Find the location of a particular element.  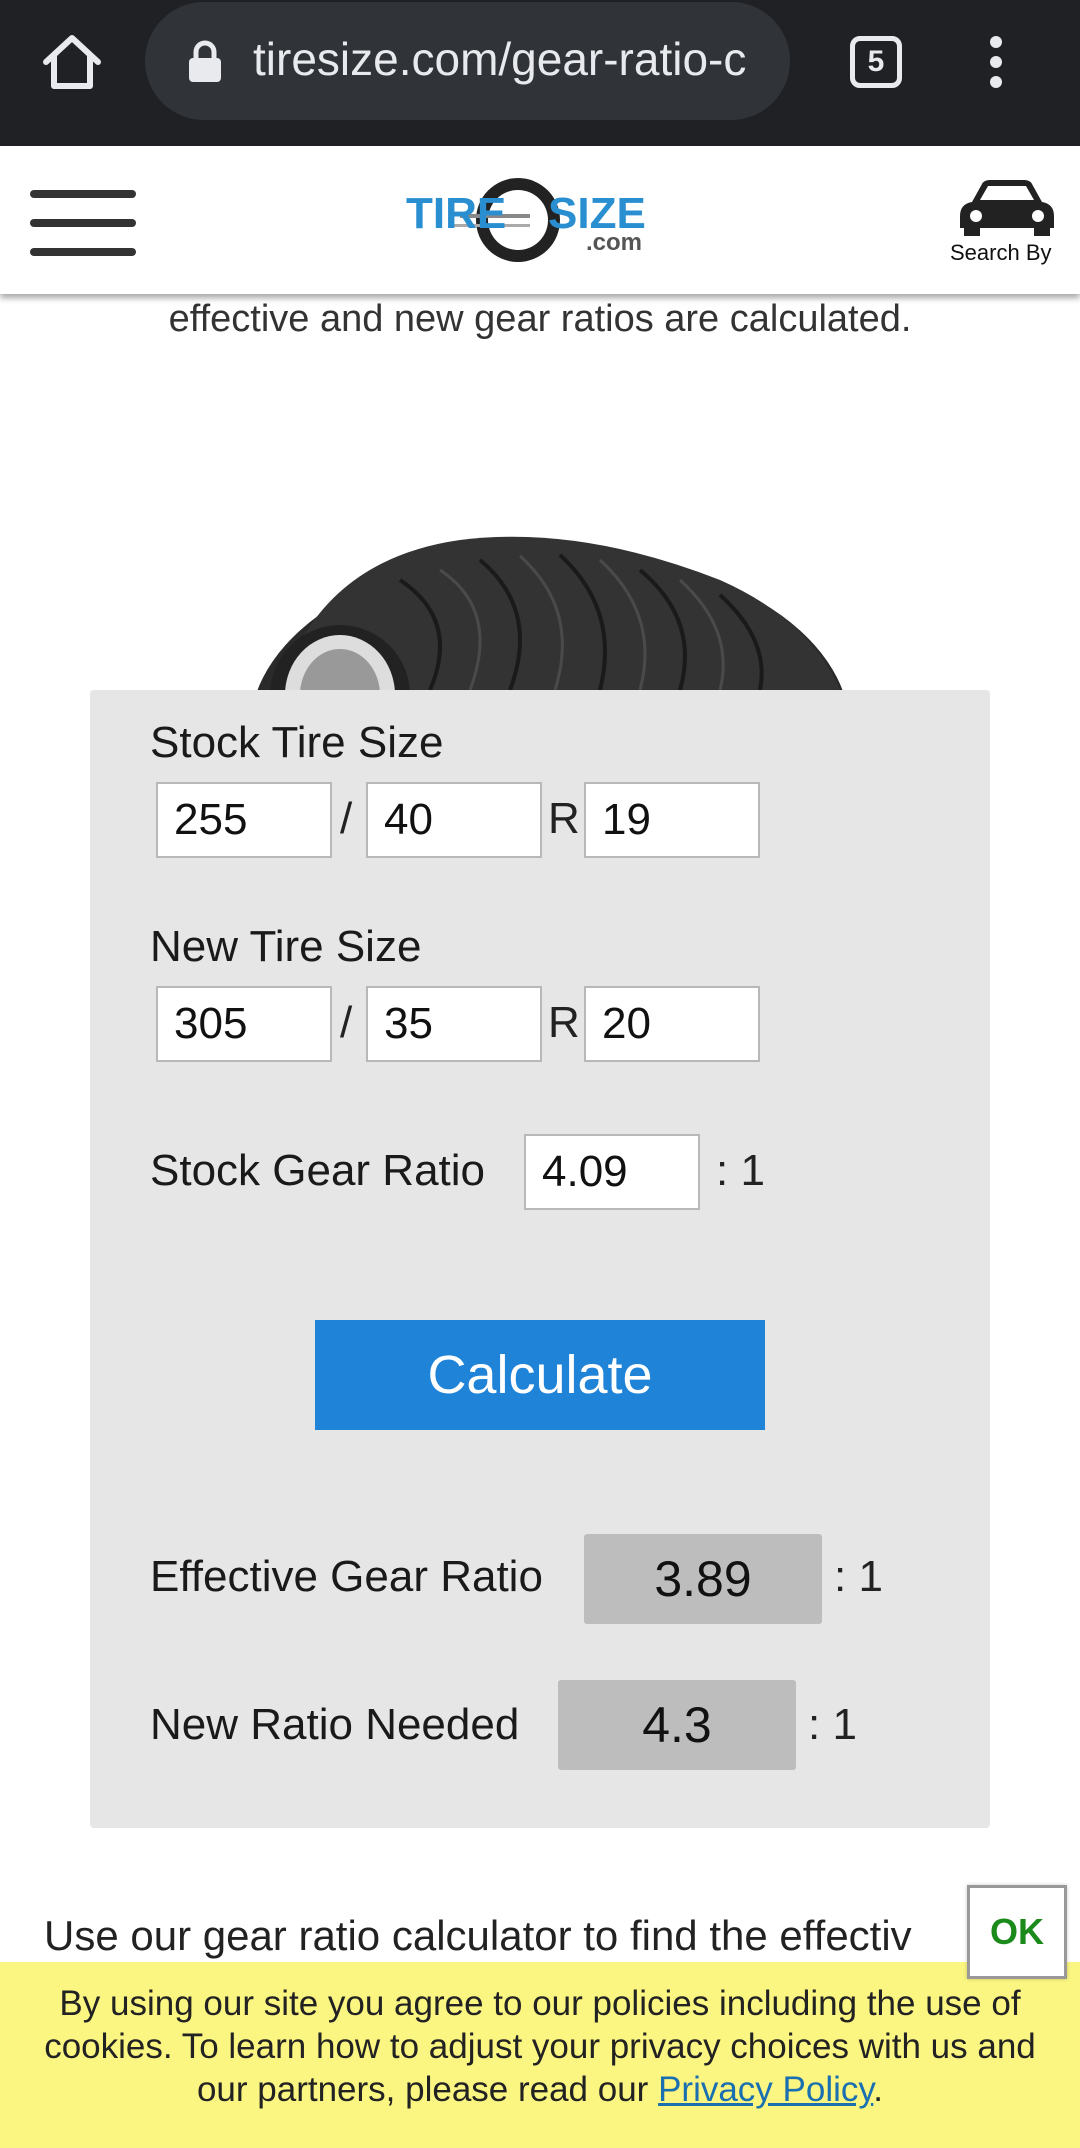

cookie-ok-button: OK is located at coordinates (1017, 1932).